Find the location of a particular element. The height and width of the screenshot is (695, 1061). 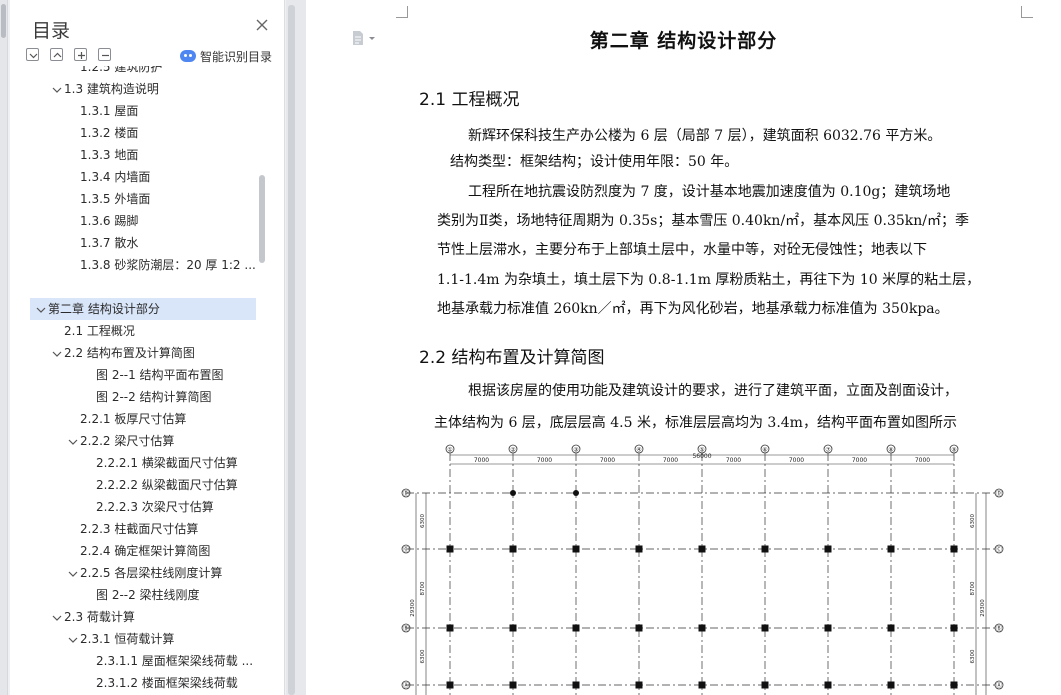

toc-item: 1.3 建筑构造说明 is located at coordinates (153, 89).